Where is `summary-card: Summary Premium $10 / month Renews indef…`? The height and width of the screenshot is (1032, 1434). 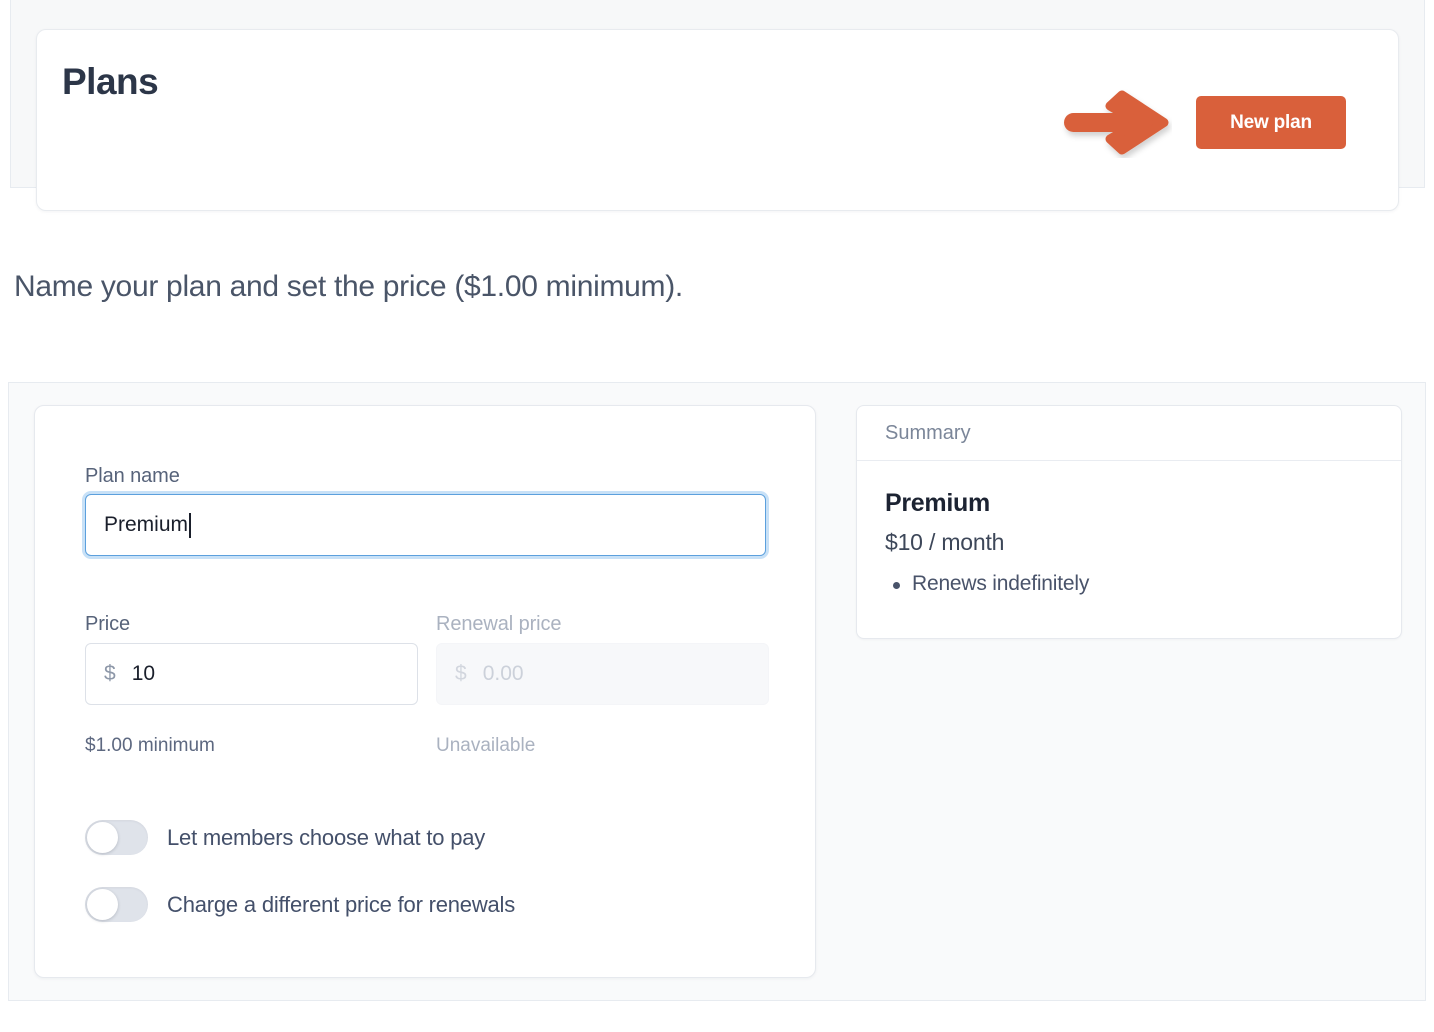
summary-card: Summary Premium $10 / month Renews indef… is located at coordinates (1129, 522).